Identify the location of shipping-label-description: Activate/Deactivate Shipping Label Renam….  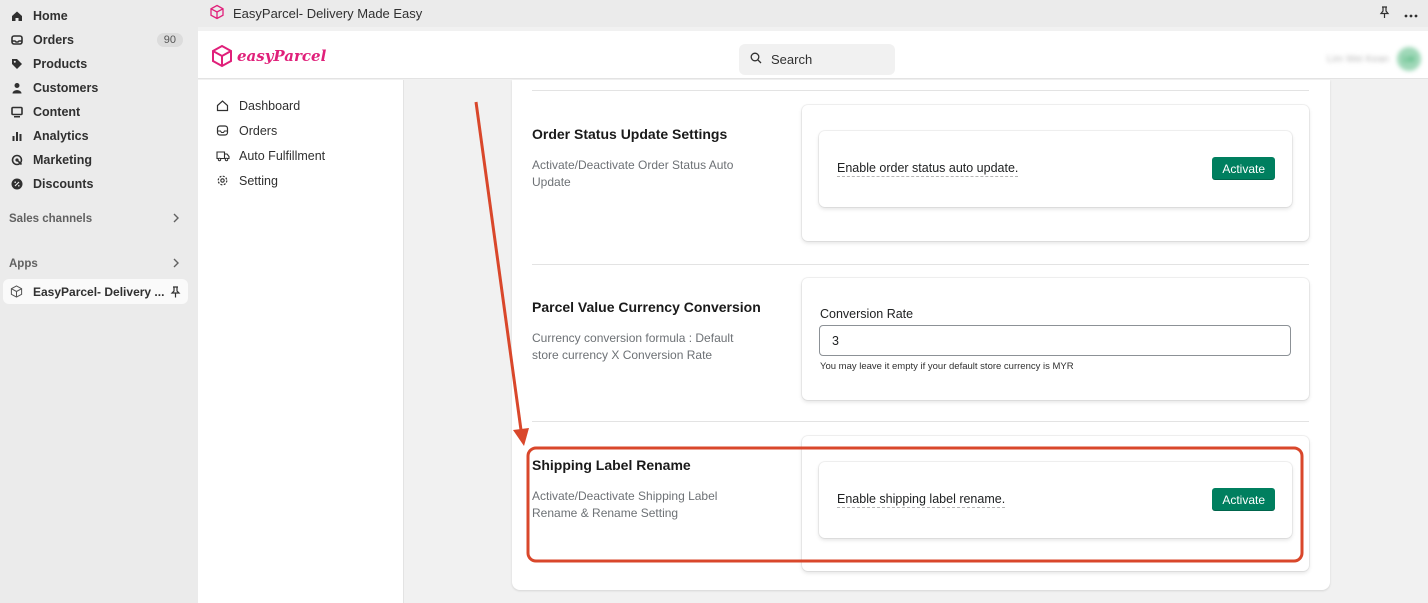
(625, 504).